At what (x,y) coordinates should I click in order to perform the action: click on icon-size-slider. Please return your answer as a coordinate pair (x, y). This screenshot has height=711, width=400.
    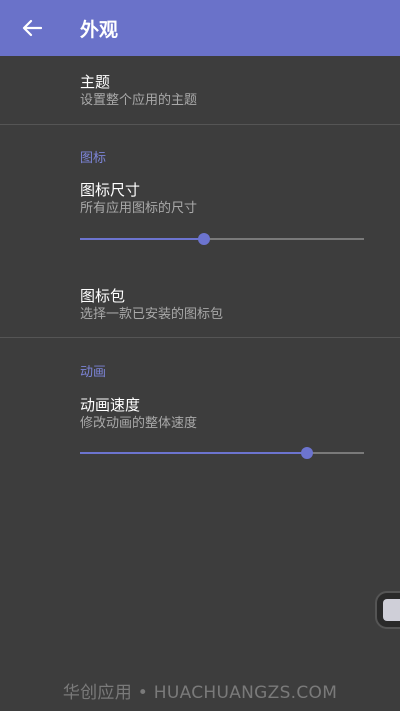
    Looking at the image, I should click on (222, 239).